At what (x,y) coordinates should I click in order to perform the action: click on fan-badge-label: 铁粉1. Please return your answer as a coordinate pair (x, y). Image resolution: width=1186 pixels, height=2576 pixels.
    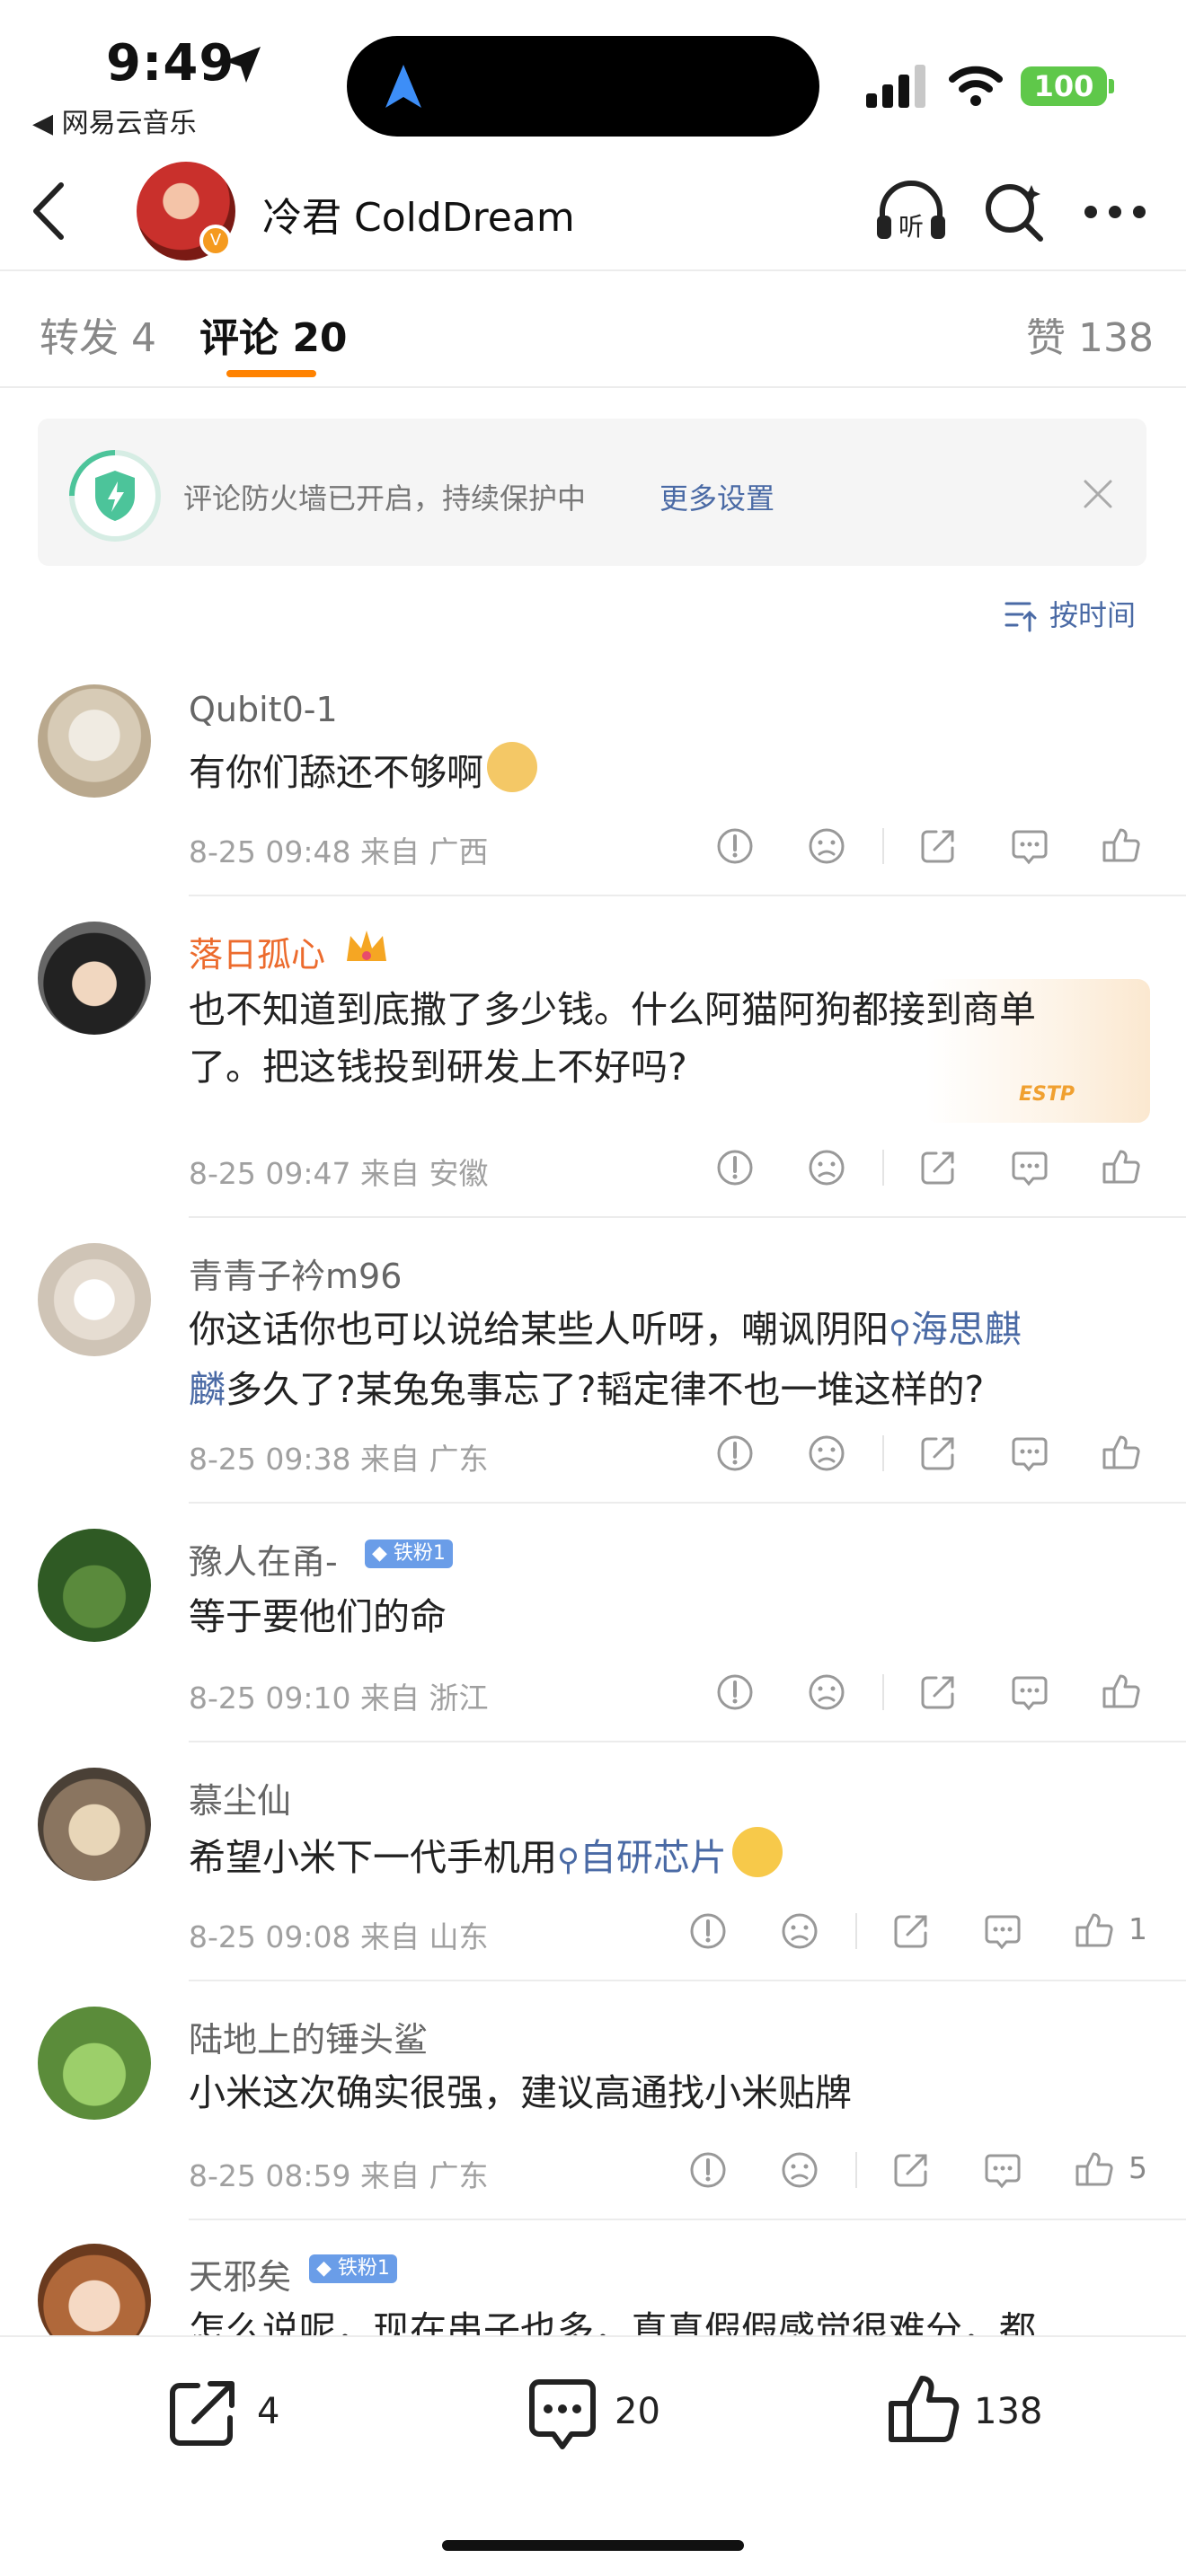
    Looking at the image, I should click on (363, 2268).